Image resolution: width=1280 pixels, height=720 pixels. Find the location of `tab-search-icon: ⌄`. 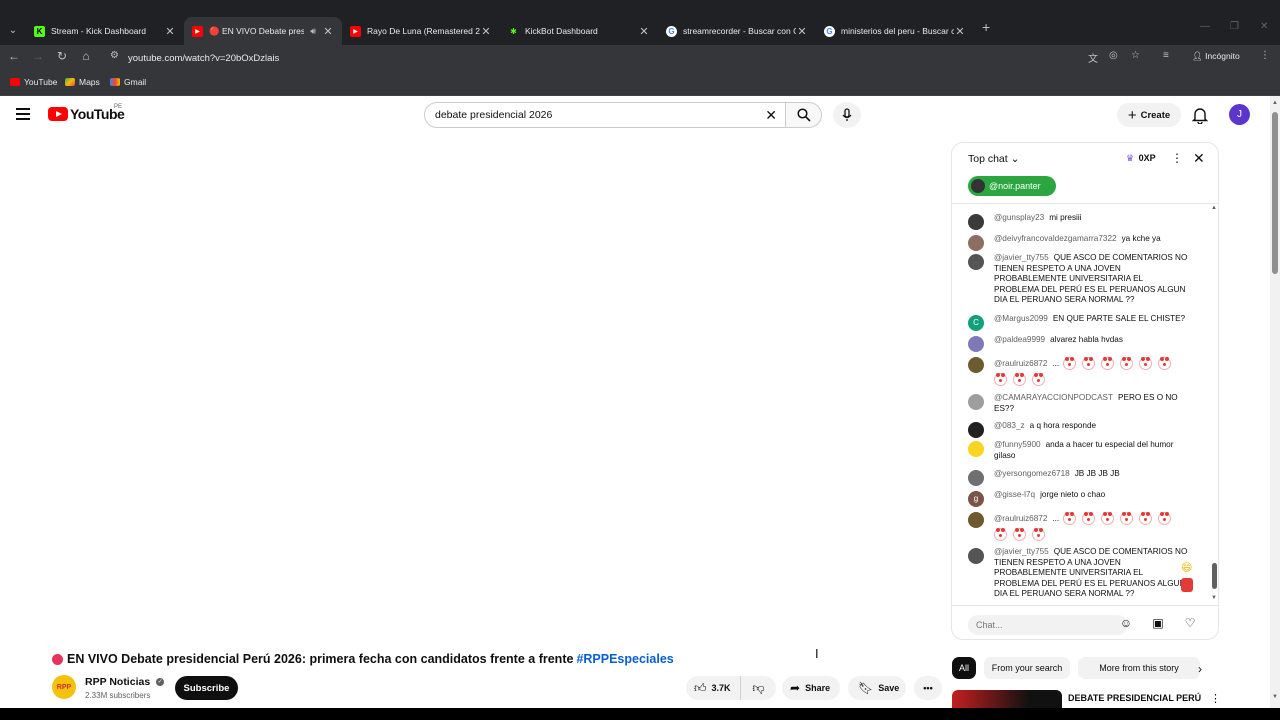

tab-search-icon: ⌄ is located at coordinates (13, 30).